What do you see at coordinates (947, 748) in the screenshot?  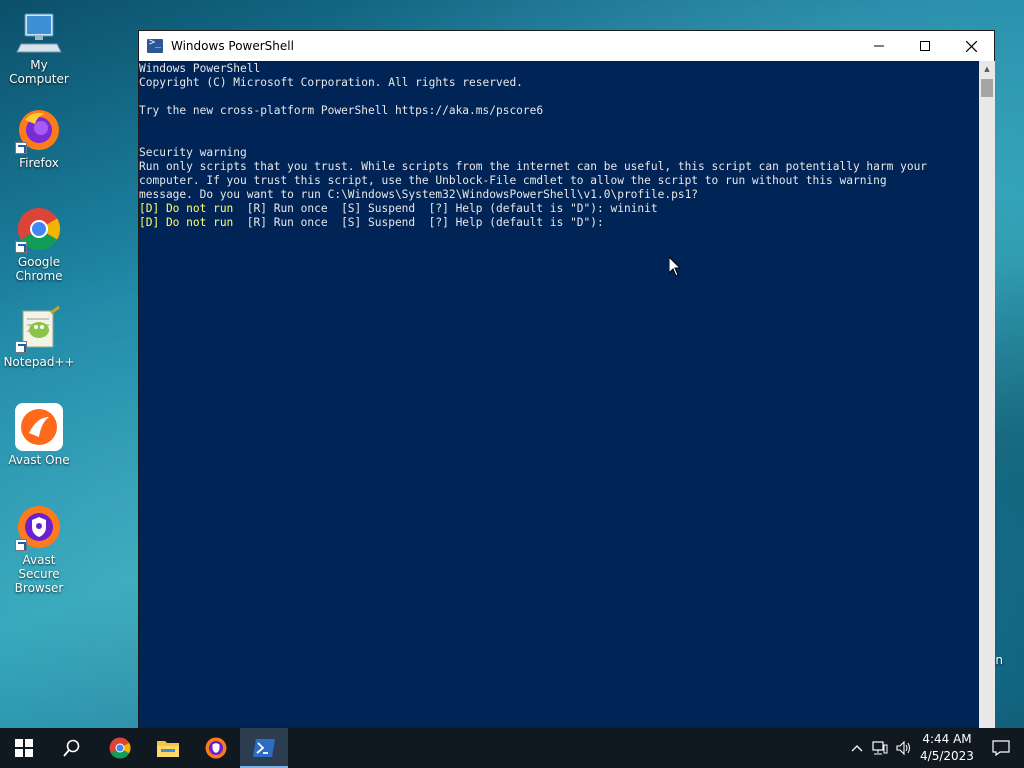 I see `clock: 4:44 AM 4/5/2023` at bounding box center [947, 748].